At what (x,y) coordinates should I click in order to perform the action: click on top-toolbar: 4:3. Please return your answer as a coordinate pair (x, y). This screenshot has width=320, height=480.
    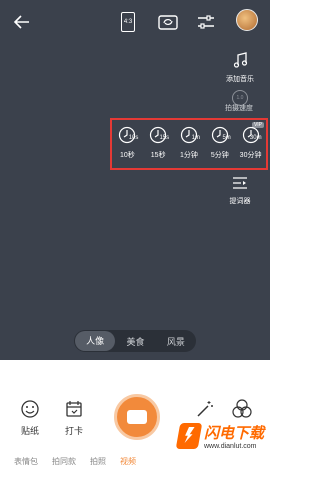
    Looking at the image, I should click on (135, 22).